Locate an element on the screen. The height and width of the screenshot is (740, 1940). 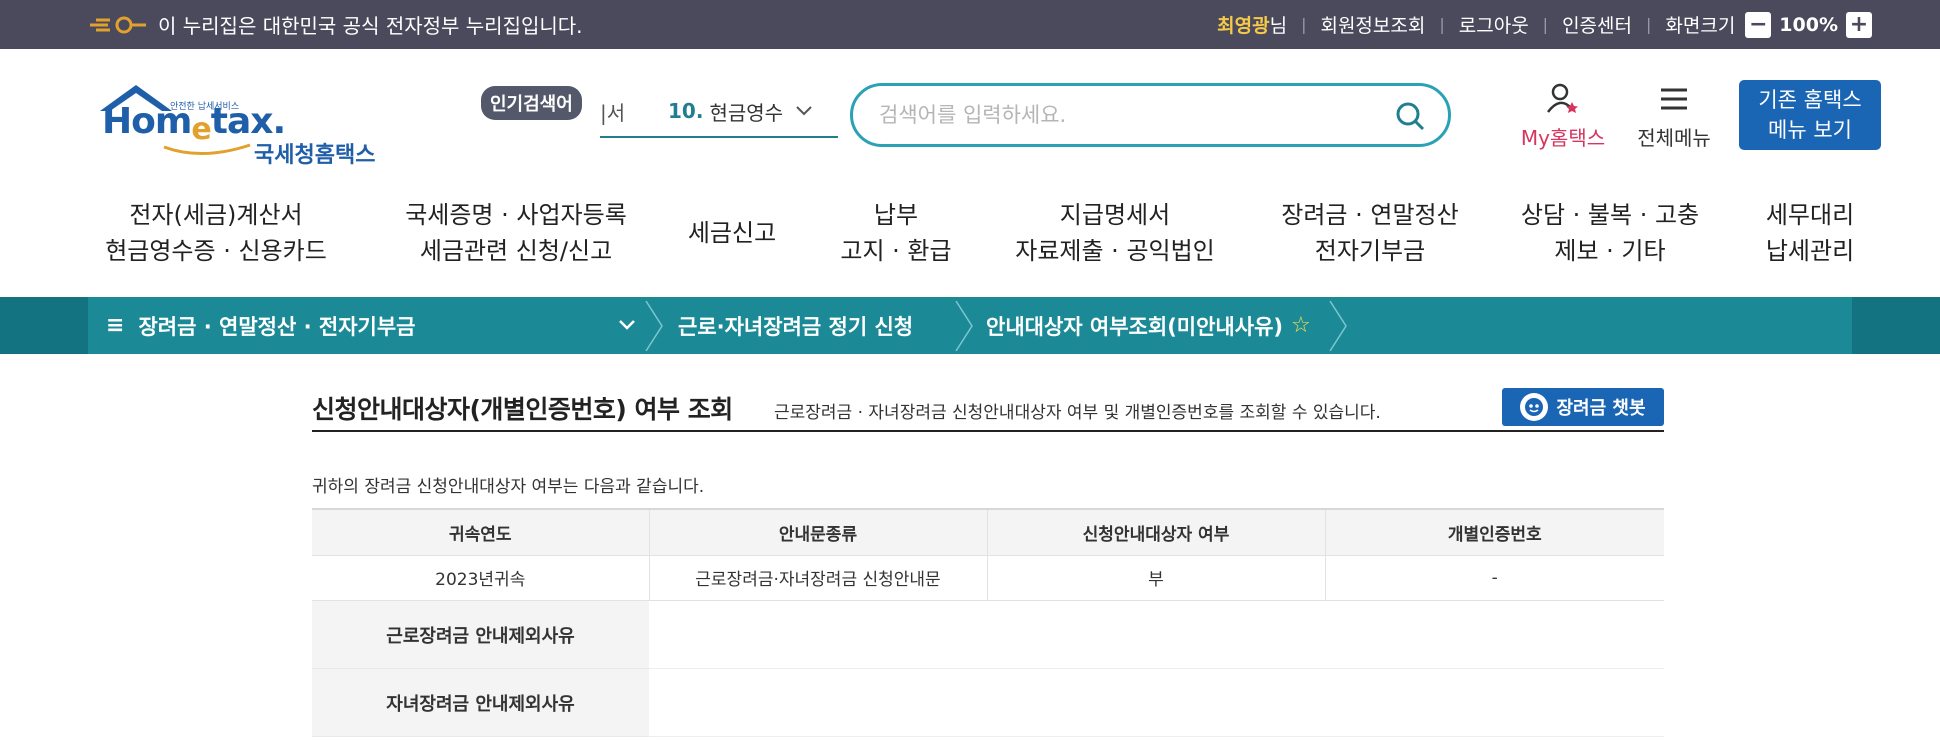
keyword-prev: |서 is located at coordinates (613, 112).